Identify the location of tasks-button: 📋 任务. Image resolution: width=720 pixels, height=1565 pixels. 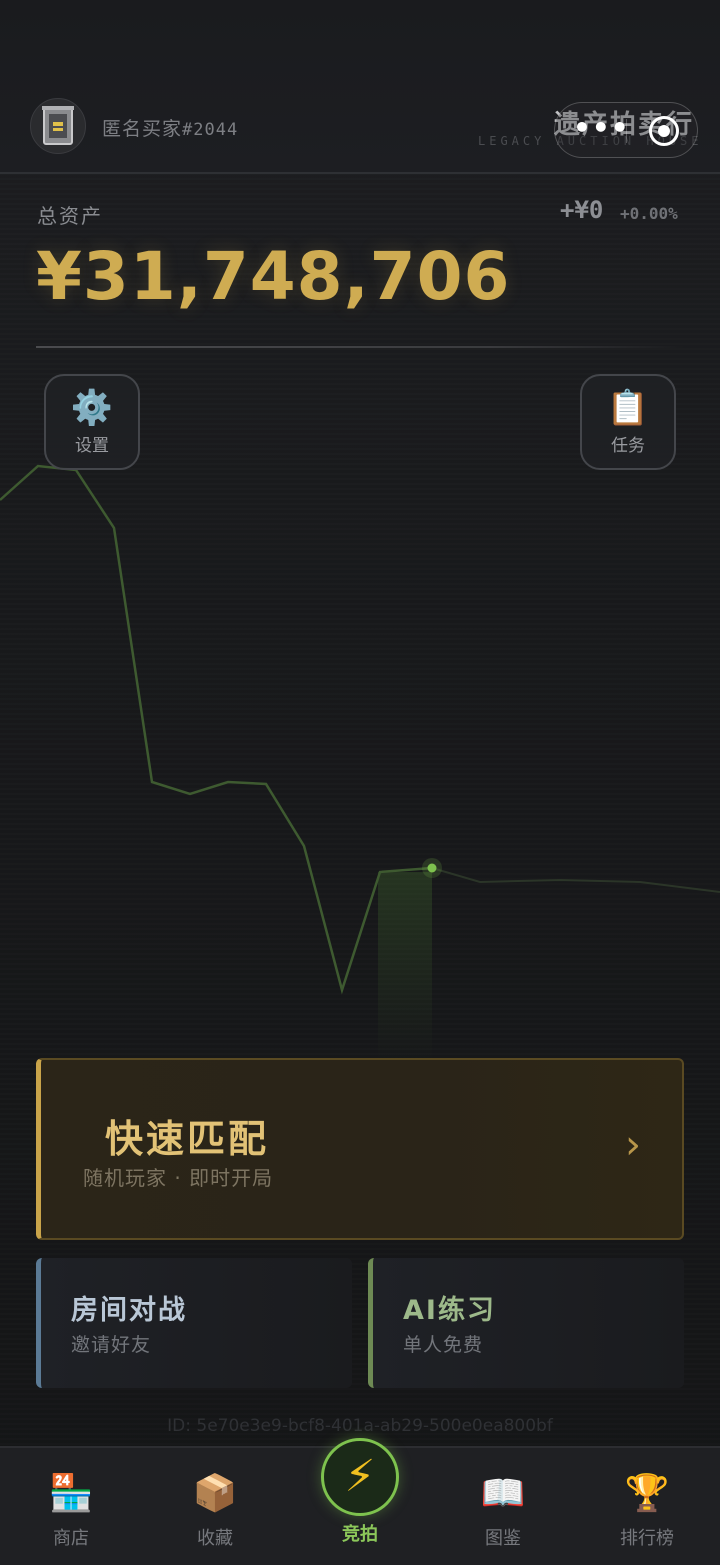
(628, 422).